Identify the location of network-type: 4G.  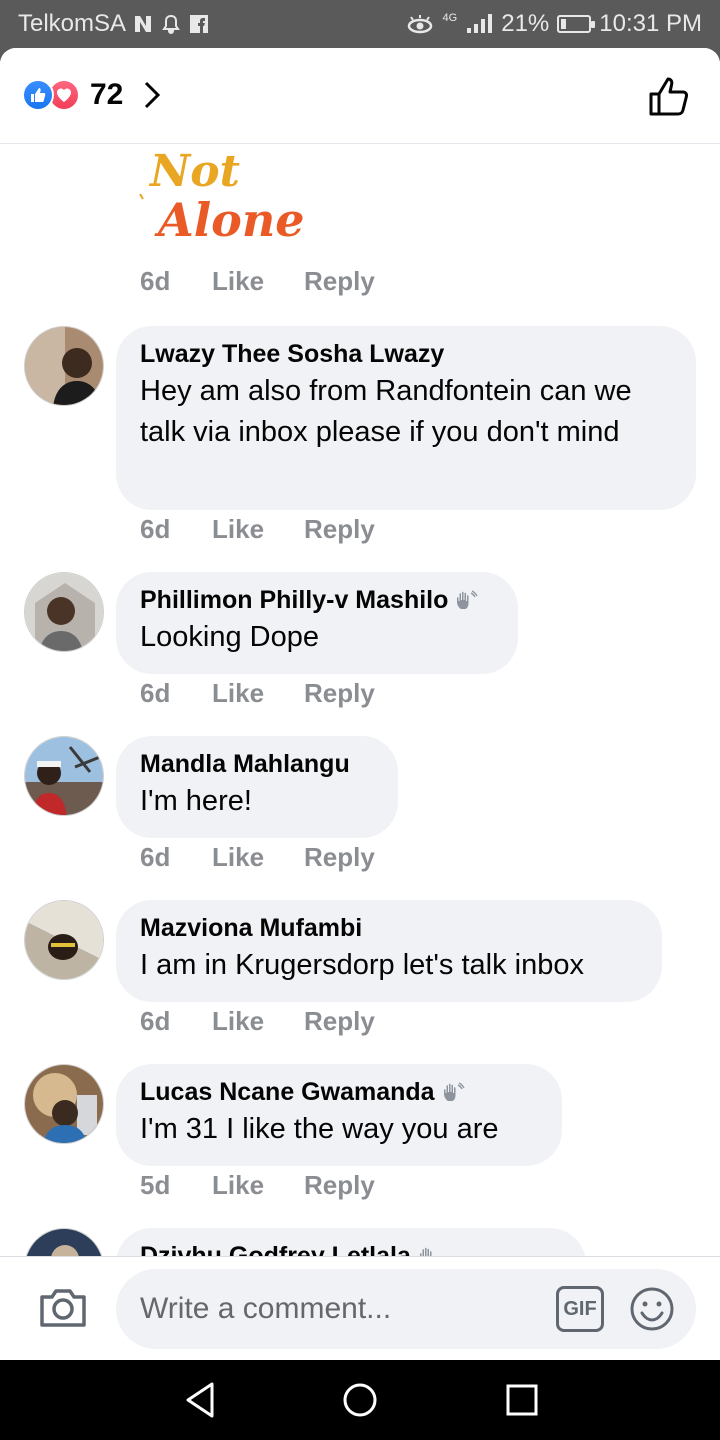
(450, 17).